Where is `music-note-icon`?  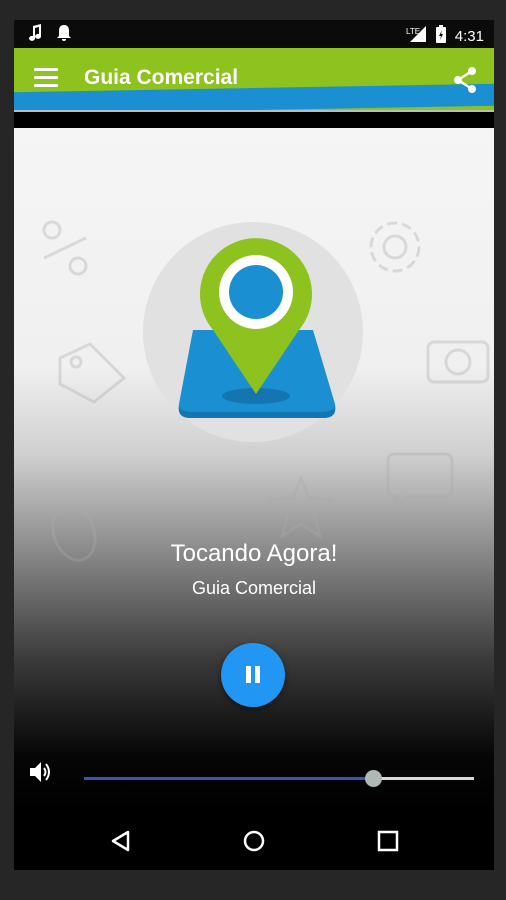 music-note-icon is located at coordinates (35, 35).